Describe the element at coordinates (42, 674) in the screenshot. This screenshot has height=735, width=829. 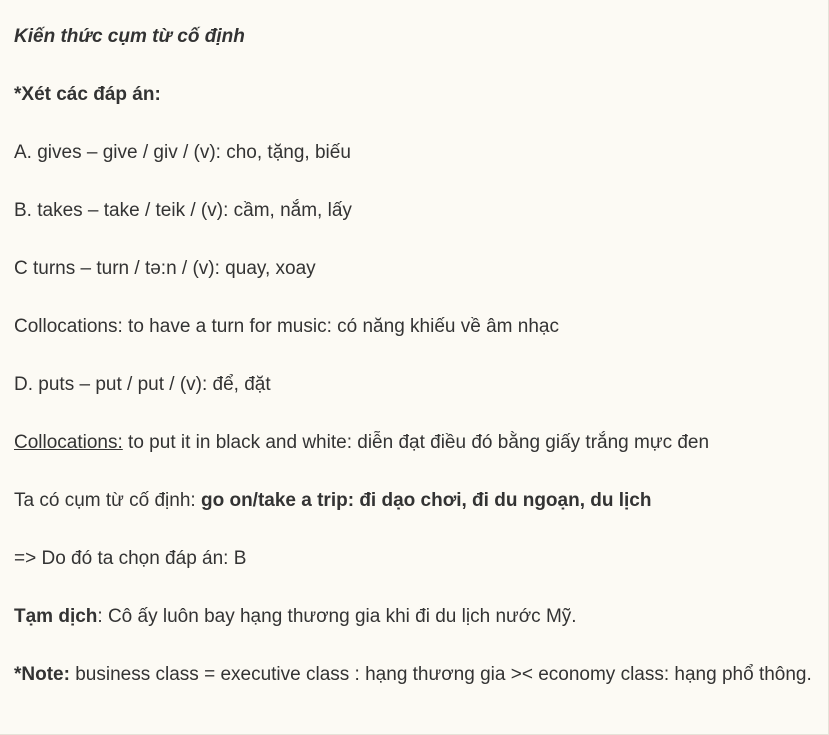
I see `note-label: *Note:` at that location.